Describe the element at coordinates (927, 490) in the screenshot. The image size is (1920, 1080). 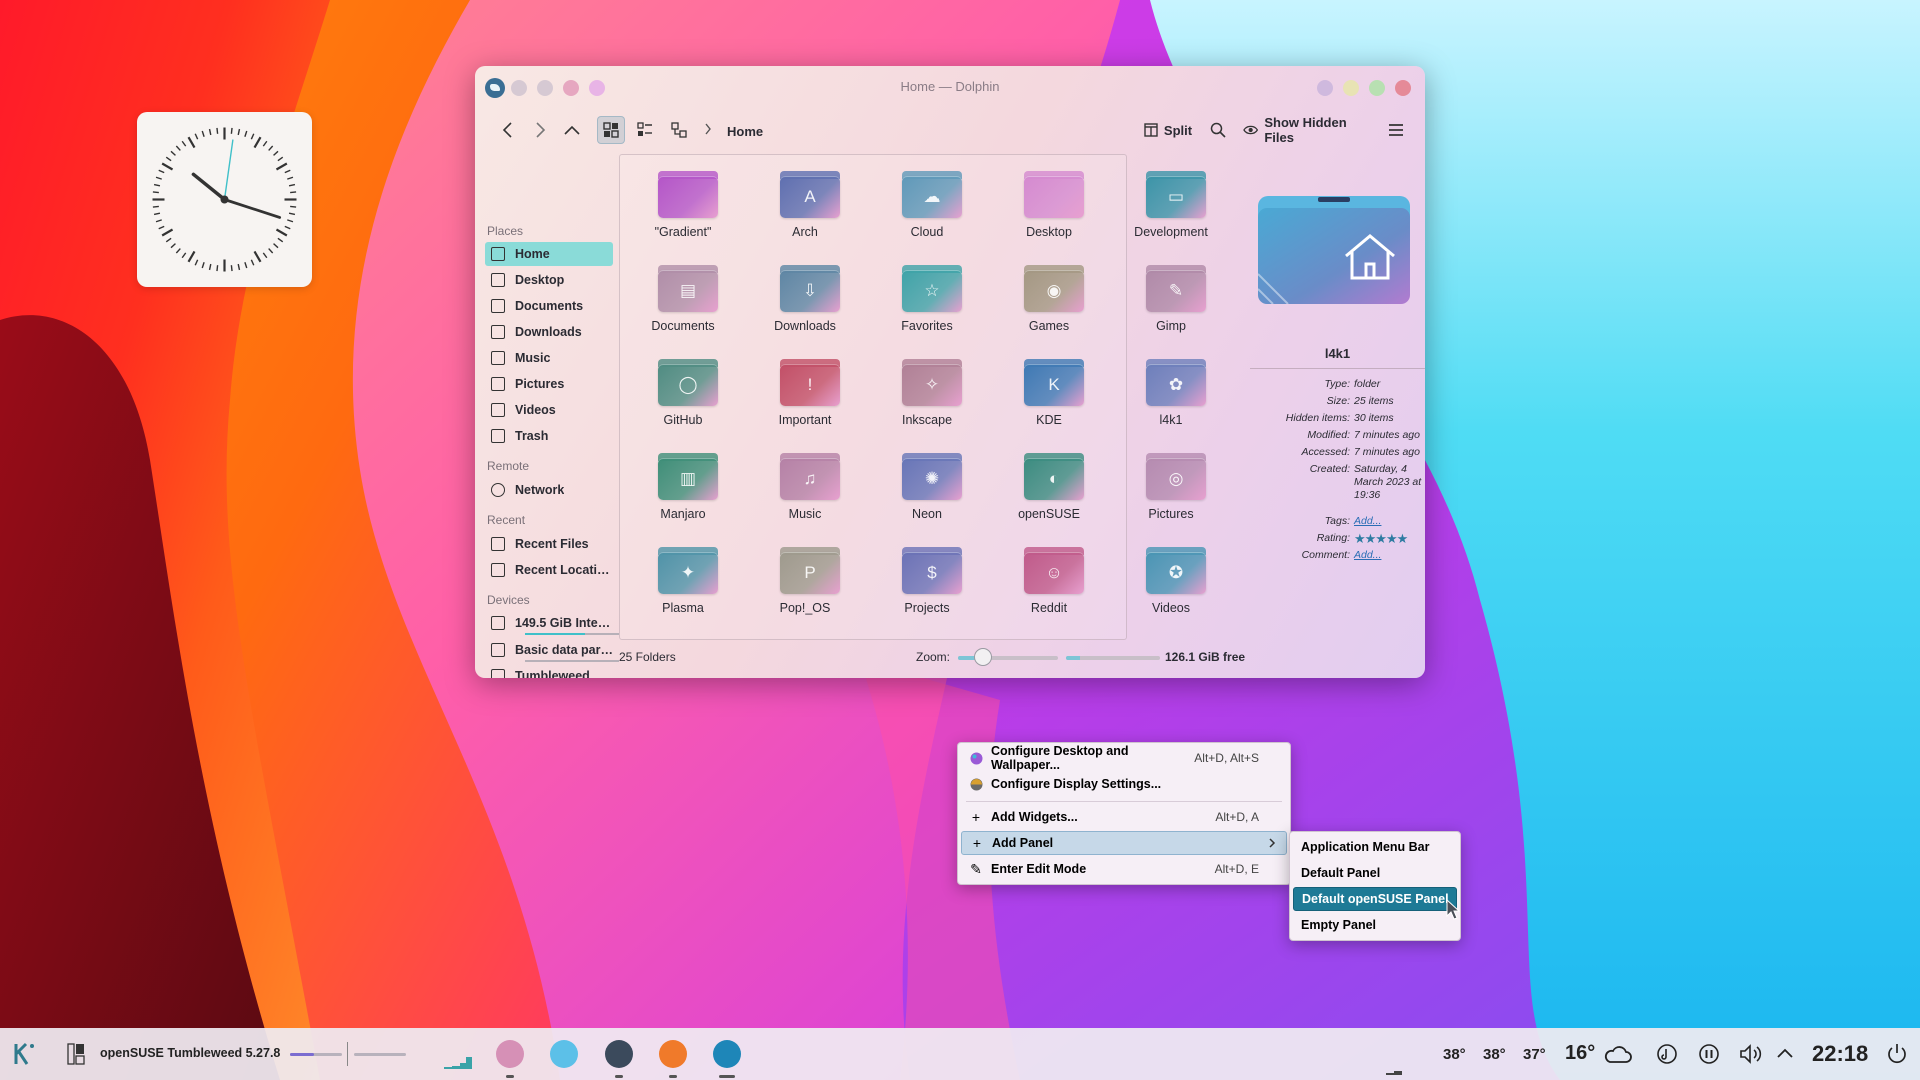
I see `folder-item: ✺ Neon` at that location.